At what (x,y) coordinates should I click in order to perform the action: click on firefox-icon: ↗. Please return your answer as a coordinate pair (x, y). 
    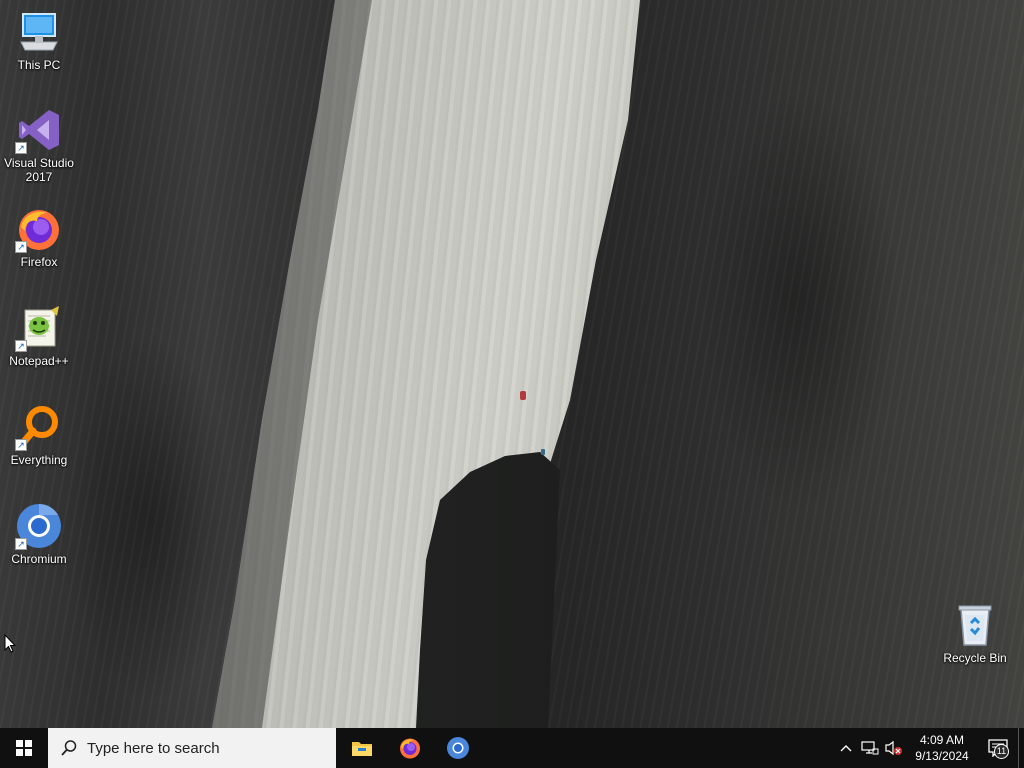
    Looking at the image, I should click on (39, 229).